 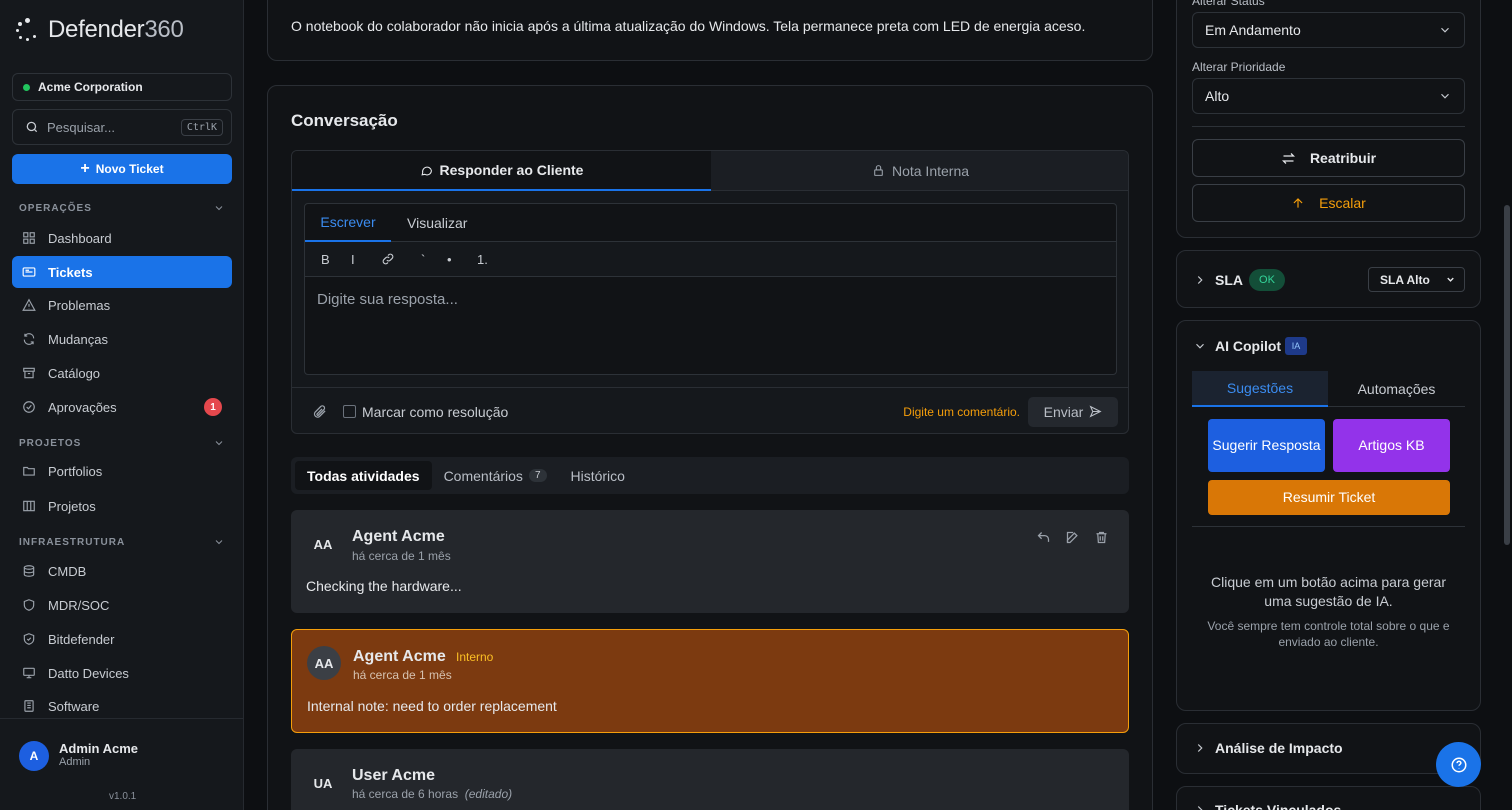 What do you see at coordinates (88, 673) in the screenshot?
I see `sidebar-item-label: Datto Devices` at bounding box center [88, 673].